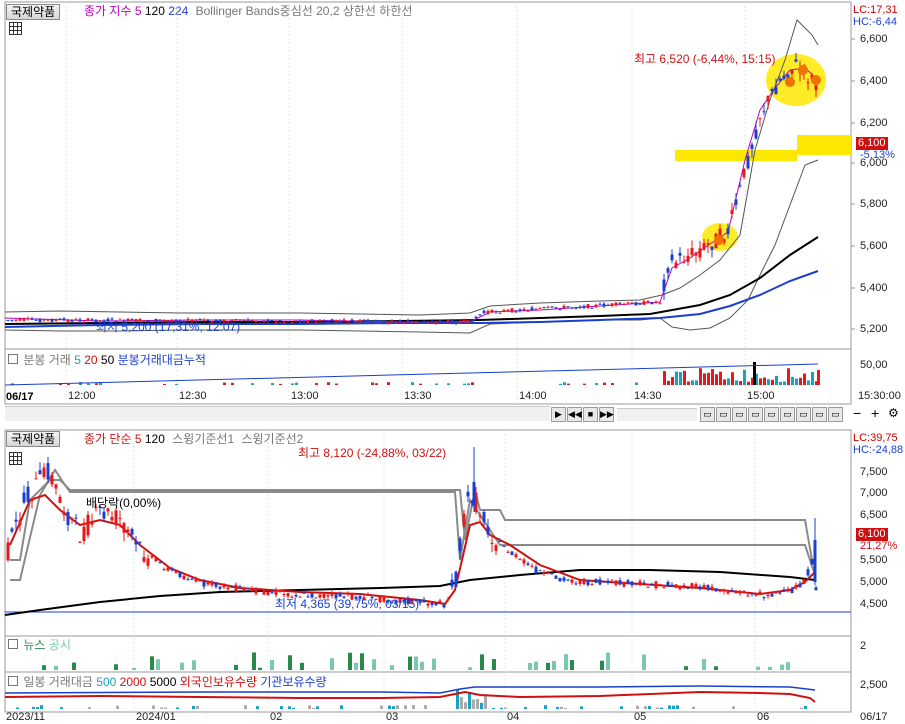 The height and width of the screenshot is (724, 905). I want to click on bottom-ytick-4: 5,000, so click(874, 582).